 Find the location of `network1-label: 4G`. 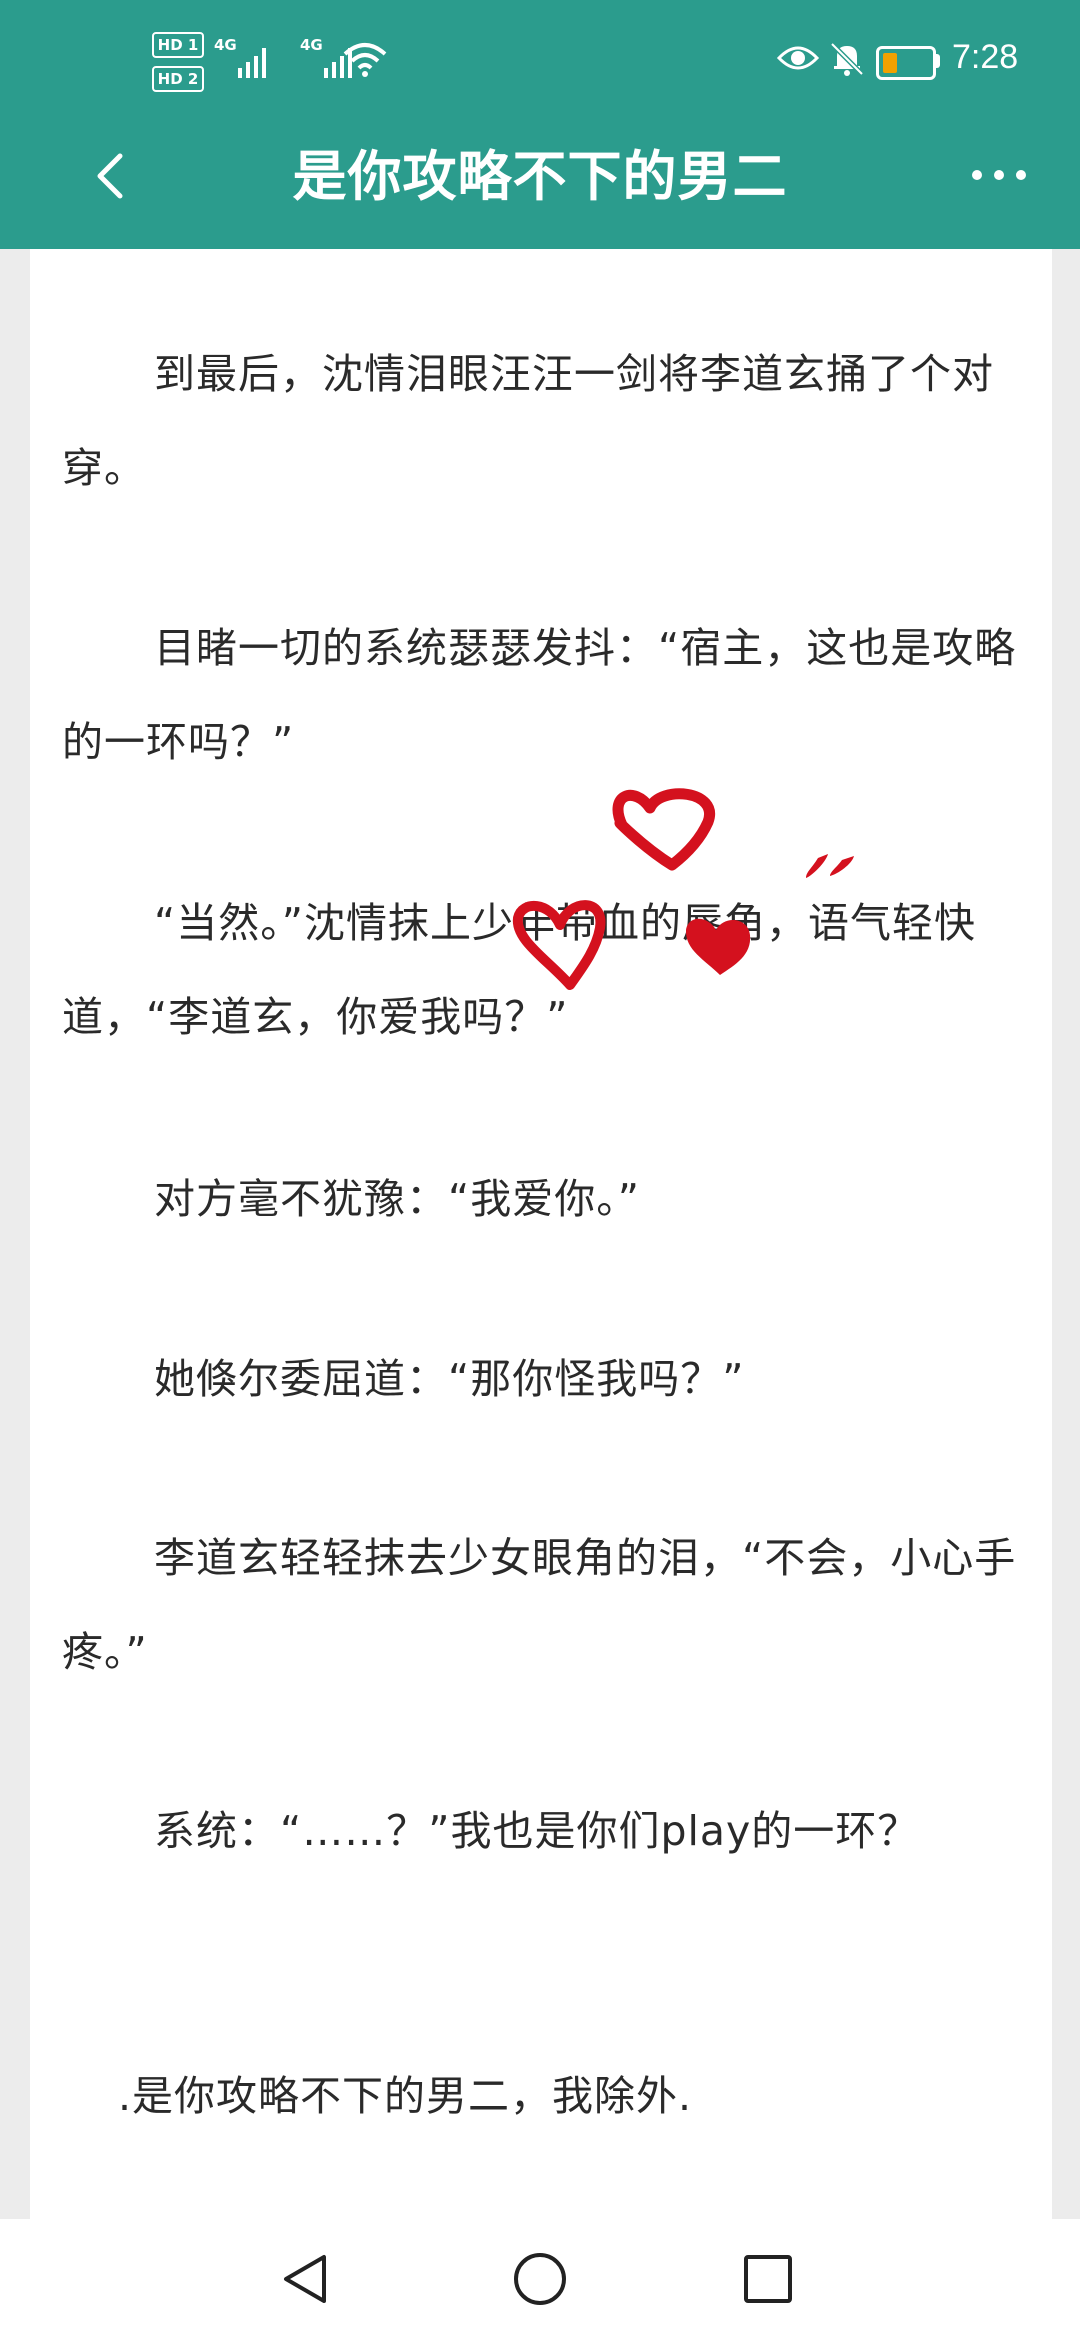

network1-label: 4G is located at coordinates (225, 45).